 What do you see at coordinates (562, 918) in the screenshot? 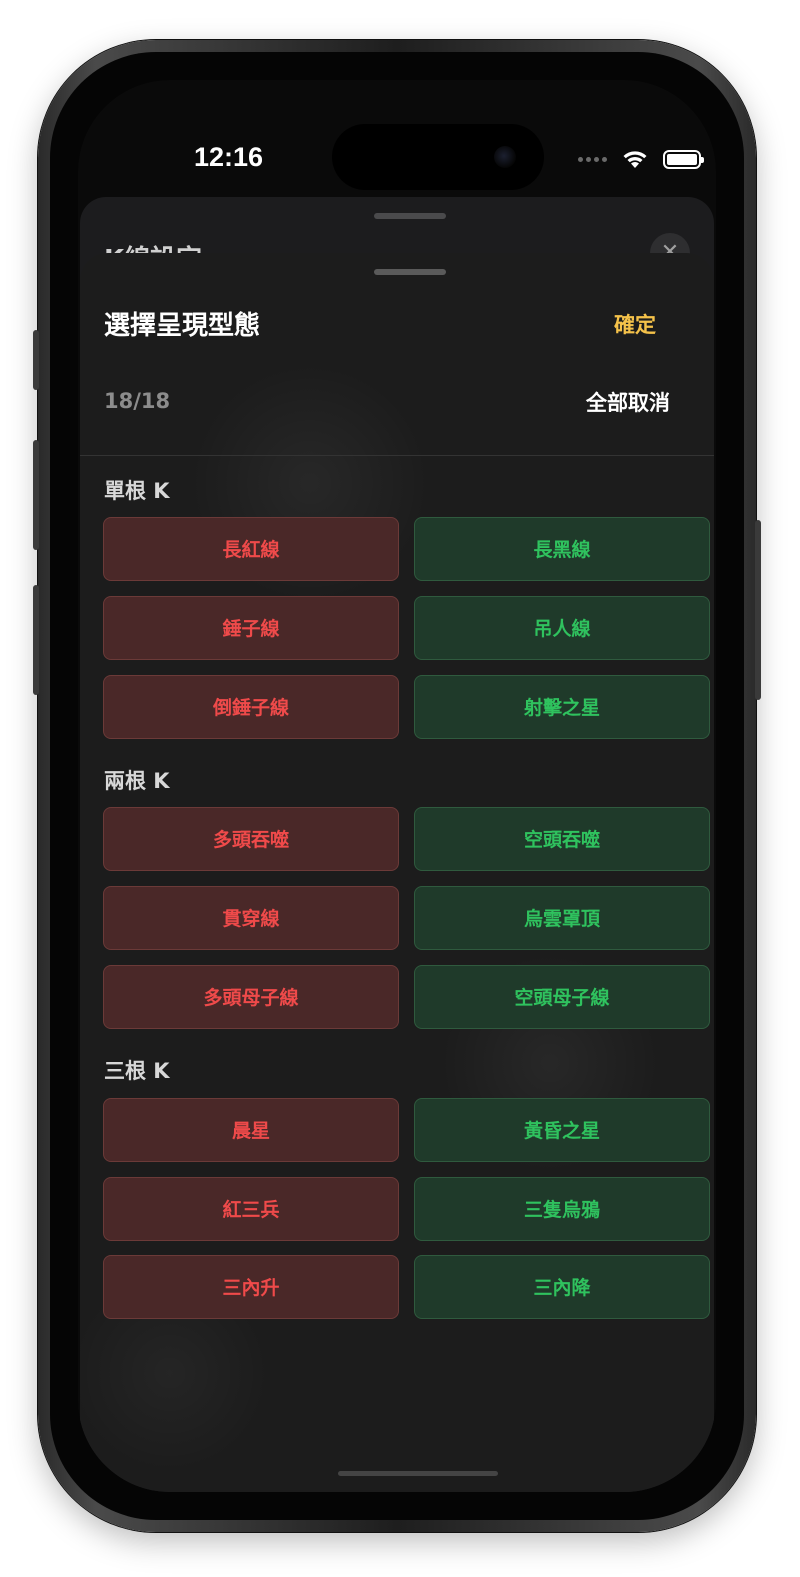
I see `pattern-button-bearish: 烏雲罩頂` at bounding box center [562, 918].